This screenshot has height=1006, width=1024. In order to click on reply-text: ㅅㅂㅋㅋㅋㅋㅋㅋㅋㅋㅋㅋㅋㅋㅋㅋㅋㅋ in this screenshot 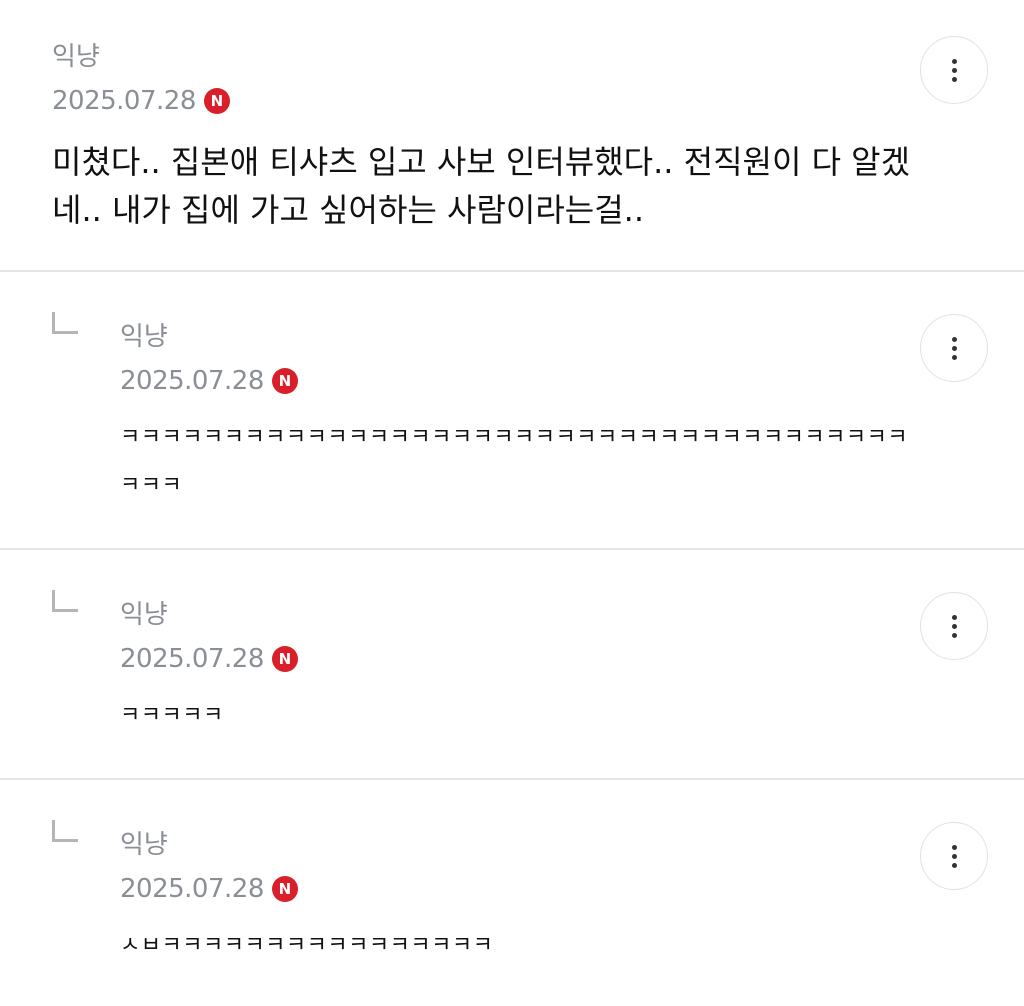, I will do `click(307, 945)`.